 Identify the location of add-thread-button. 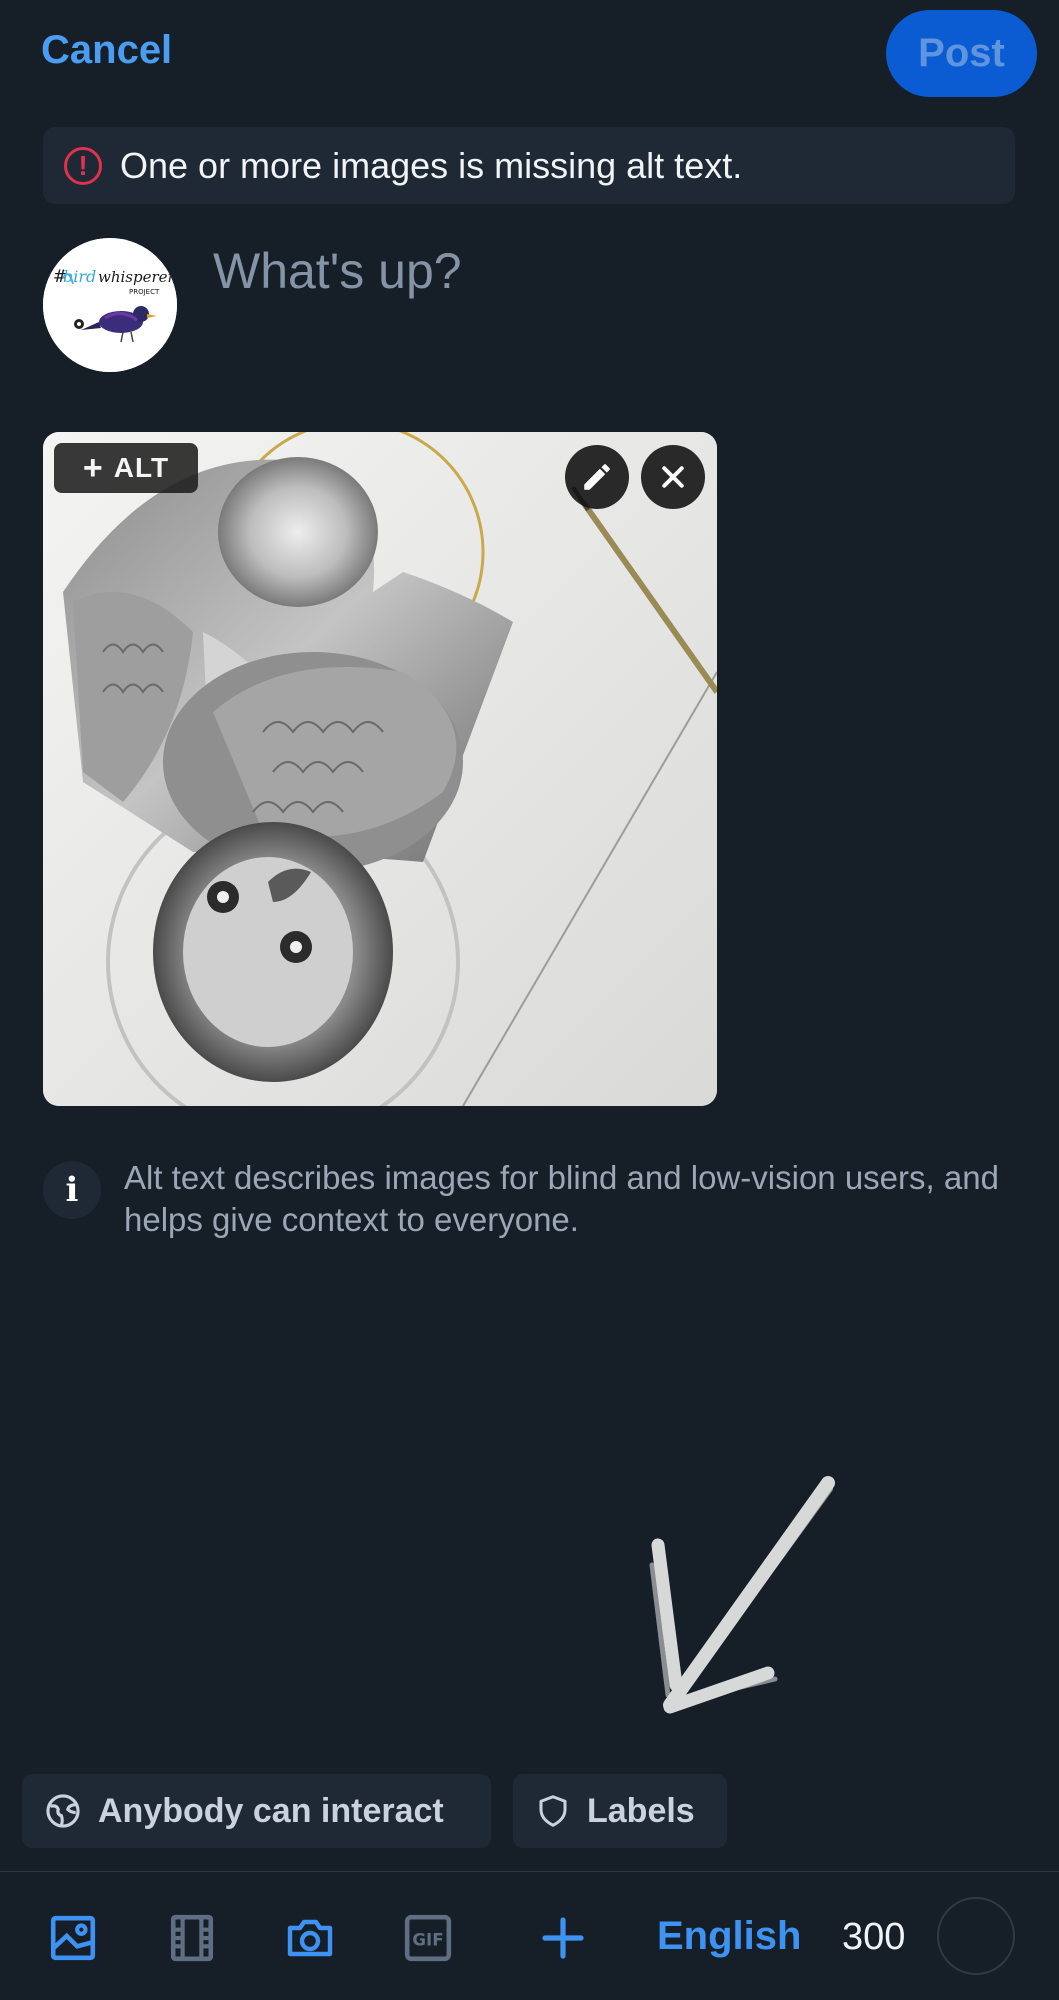
(563, 1938).